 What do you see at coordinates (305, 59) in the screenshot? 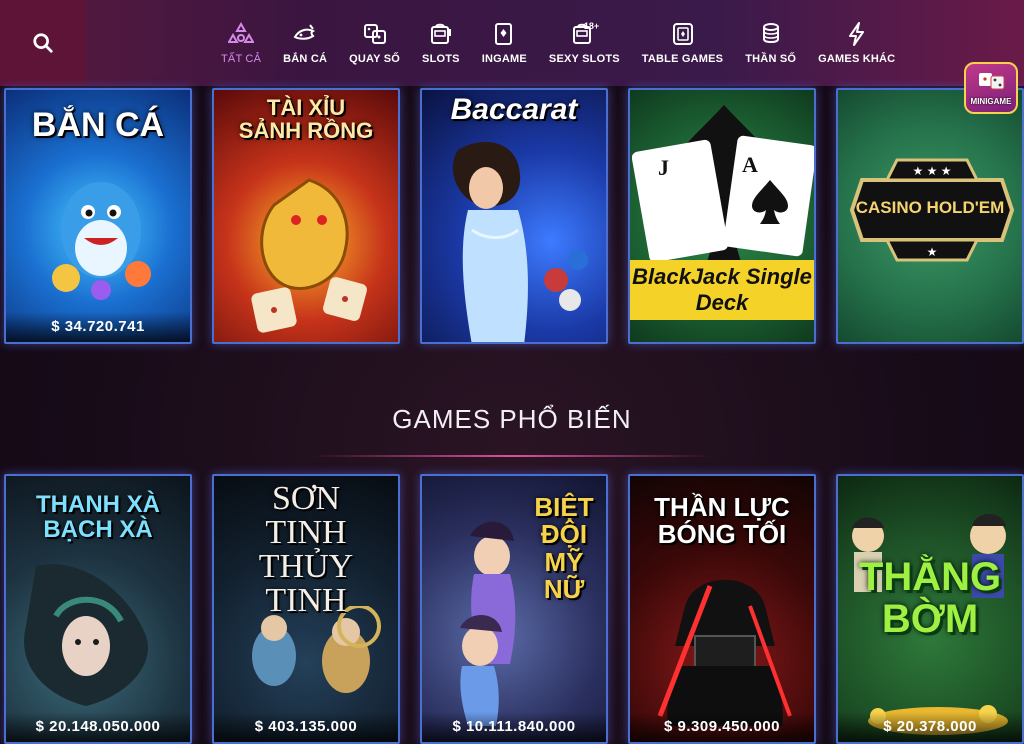
I see `nav-tab-label: BẮN CÁ` at bounding box center [305, 59].